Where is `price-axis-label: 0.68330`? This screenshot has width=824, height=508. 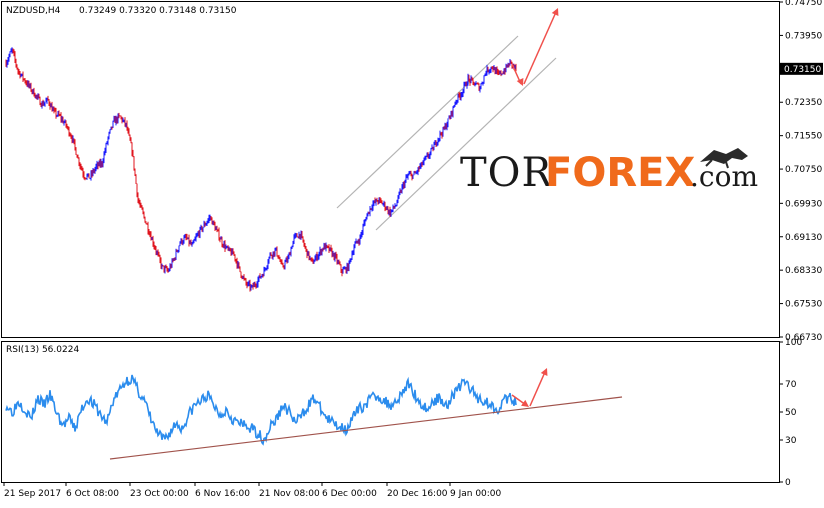 price-axis-label: 0.68330 is located at coordinates (803, 271).